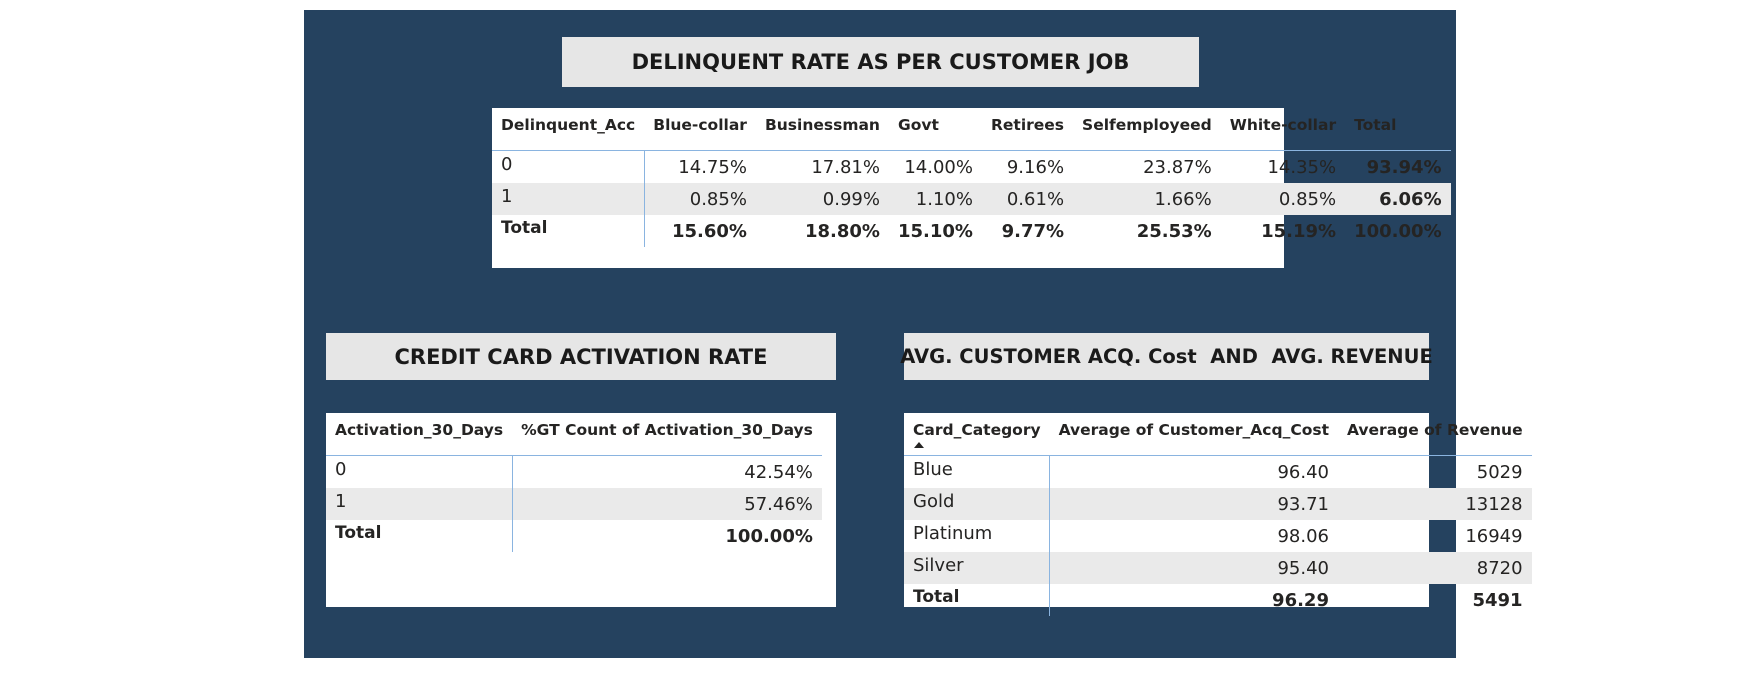 The width and height of the screenshot is (1758, 675). Describe the element at coordinates (842, 231) in the screenshot. I see `table-cell: 18.80%` at that location.